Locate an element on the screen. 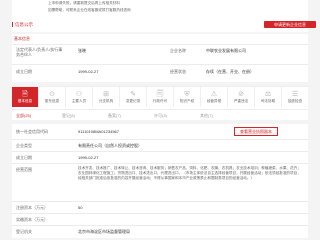 The image size is (320, 240). shield-icon: ⛨ is located at coordinates (187, 94).